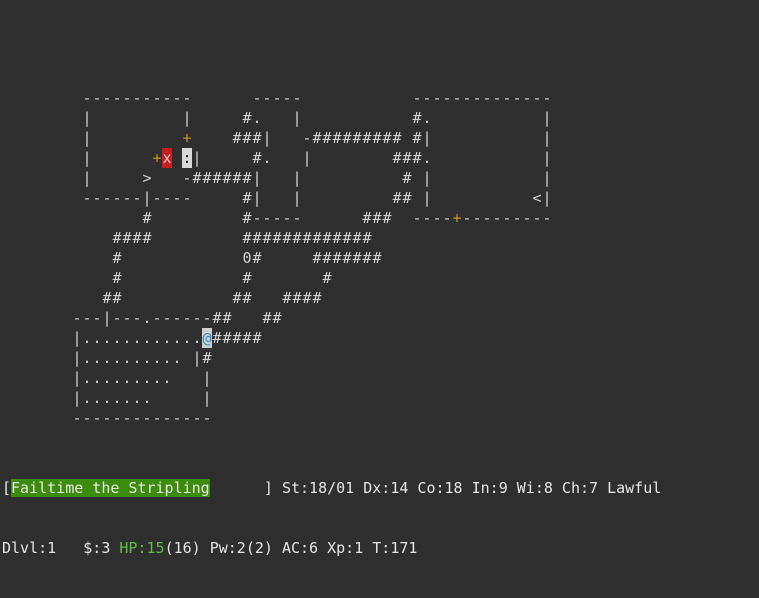  Describe the element at coordinates (162, 298) in the screenshot. I see `map-row: ## ## ####` at that location.